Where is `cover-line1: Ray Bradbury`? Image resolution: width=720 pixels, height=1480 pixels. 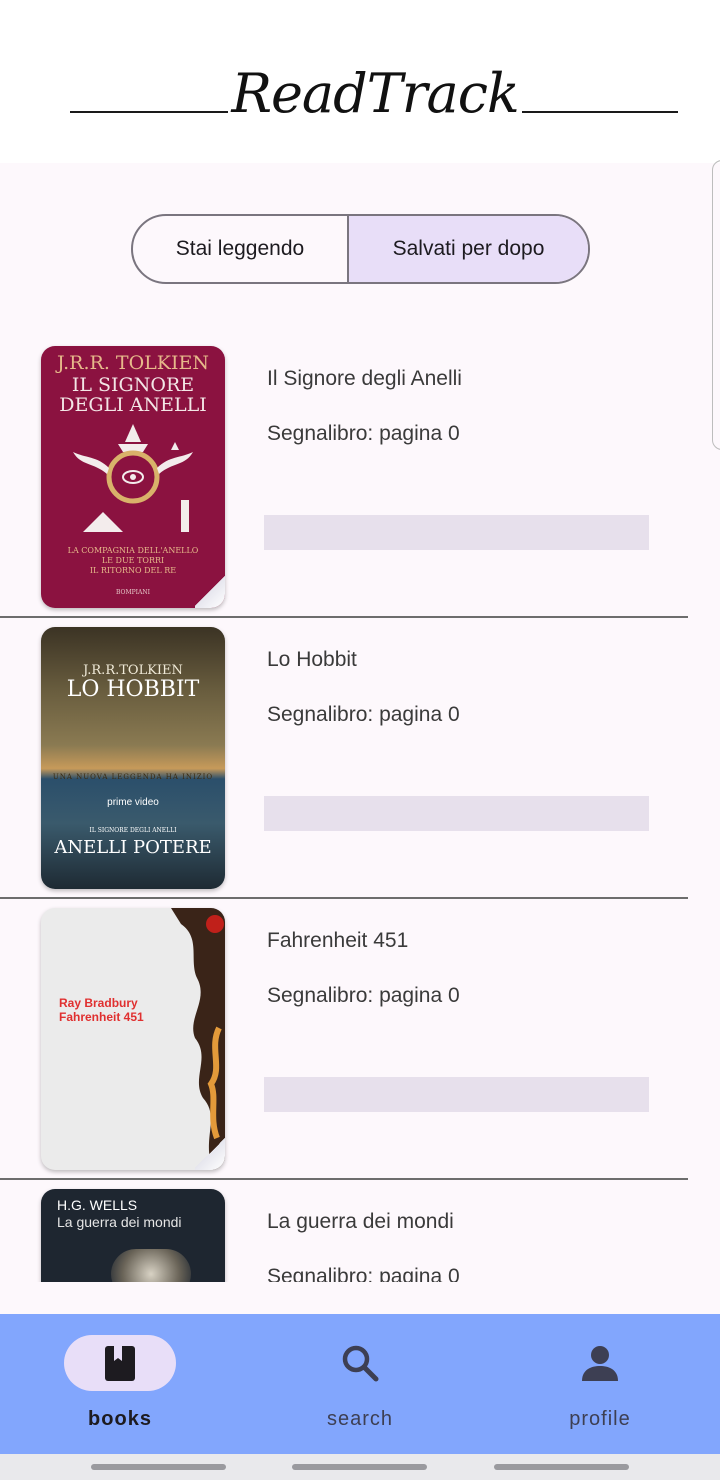
cover-line1: Ray Bradbury is located at coordinates (98, 1003).